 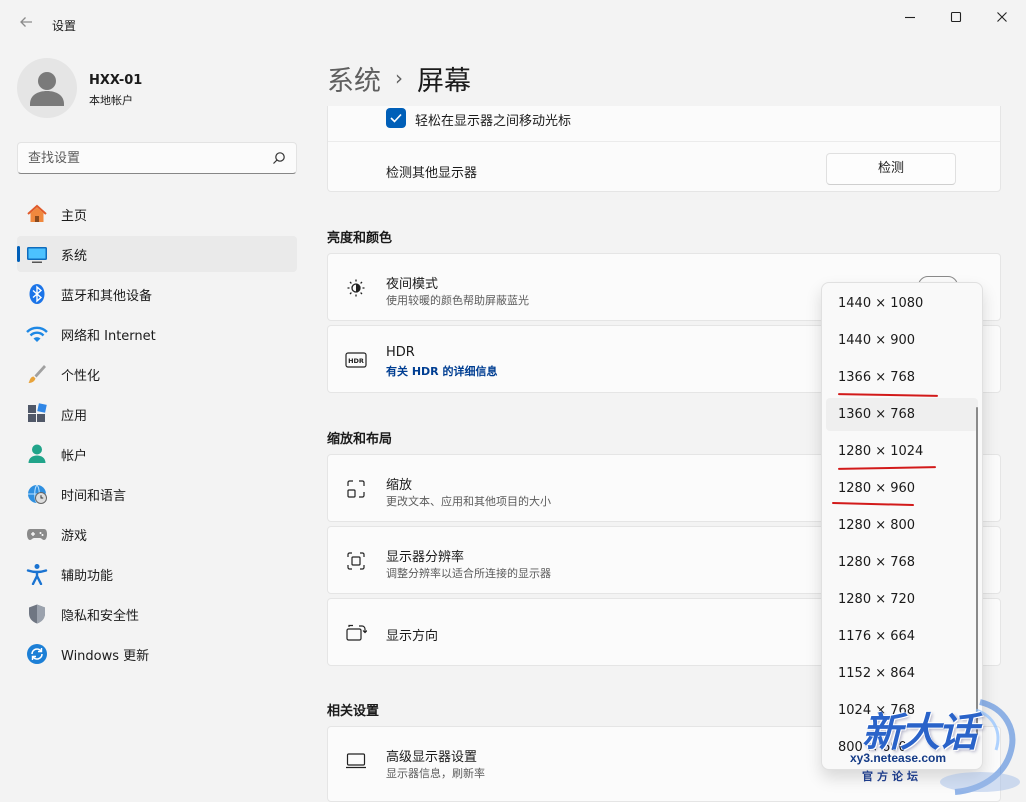 What do you see at coordinates (74, 256) in the screenshot?
I see `sidebar-item-label: 系统` at bounding box center [74, 256].